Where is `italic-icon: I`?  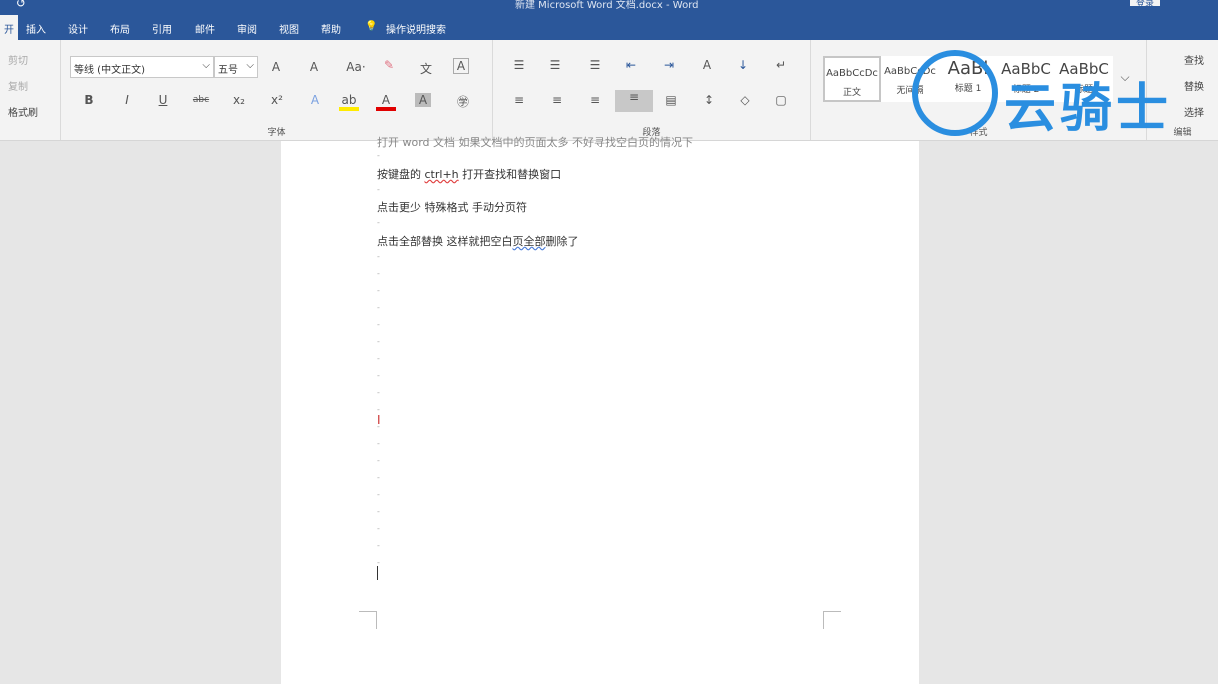 italic-icon: I is located at coordinates (127, 100).